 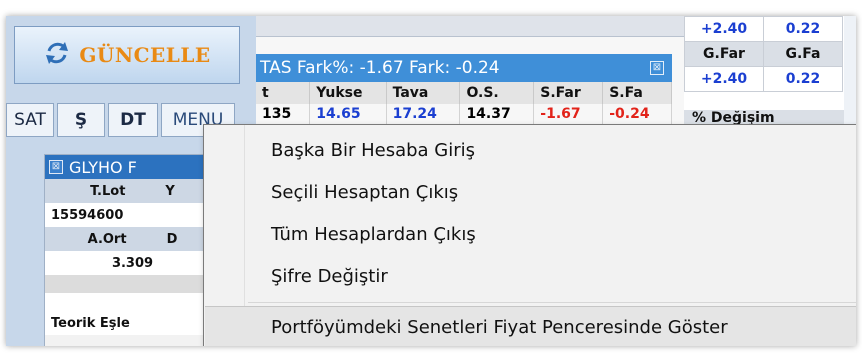 What do you see at coordinates (637, 93) in the screenshot?
I see `col-sfa: S.Fa` at bounding box center [637, 93].